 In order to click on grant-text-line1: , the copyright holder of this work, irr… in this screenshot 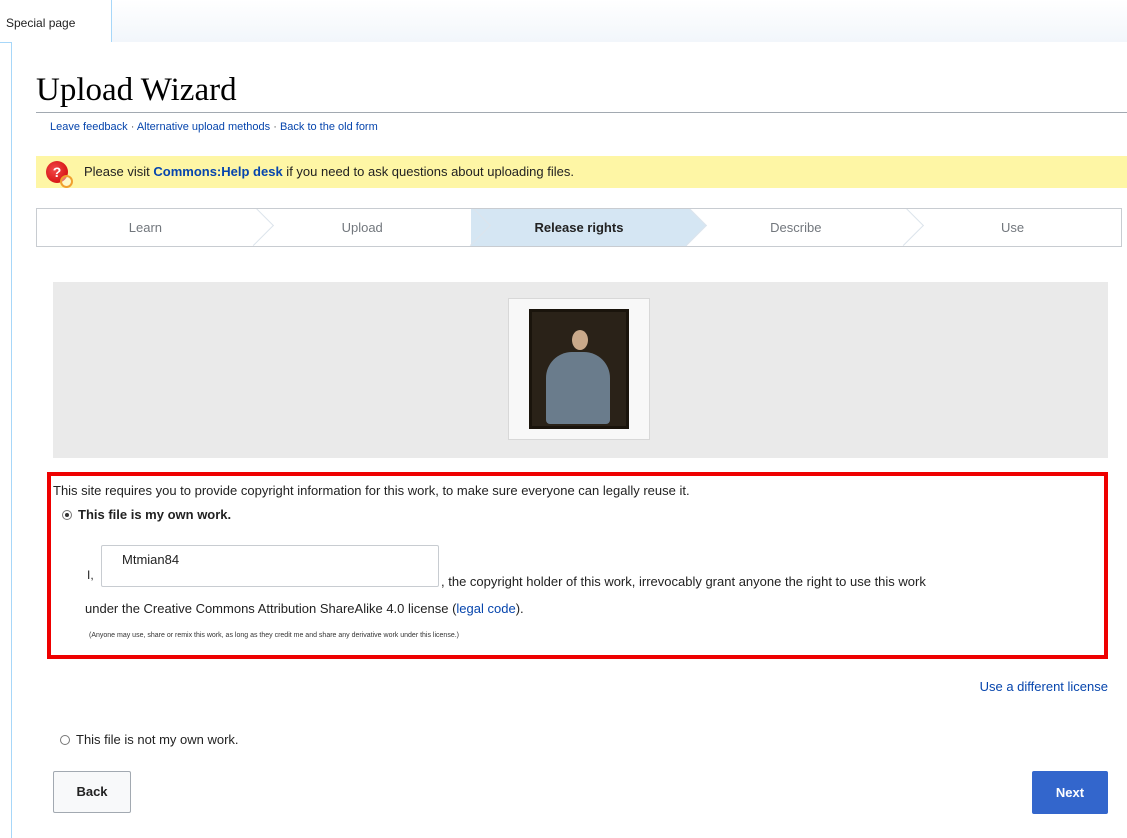, I will do `click(683, 581)`.